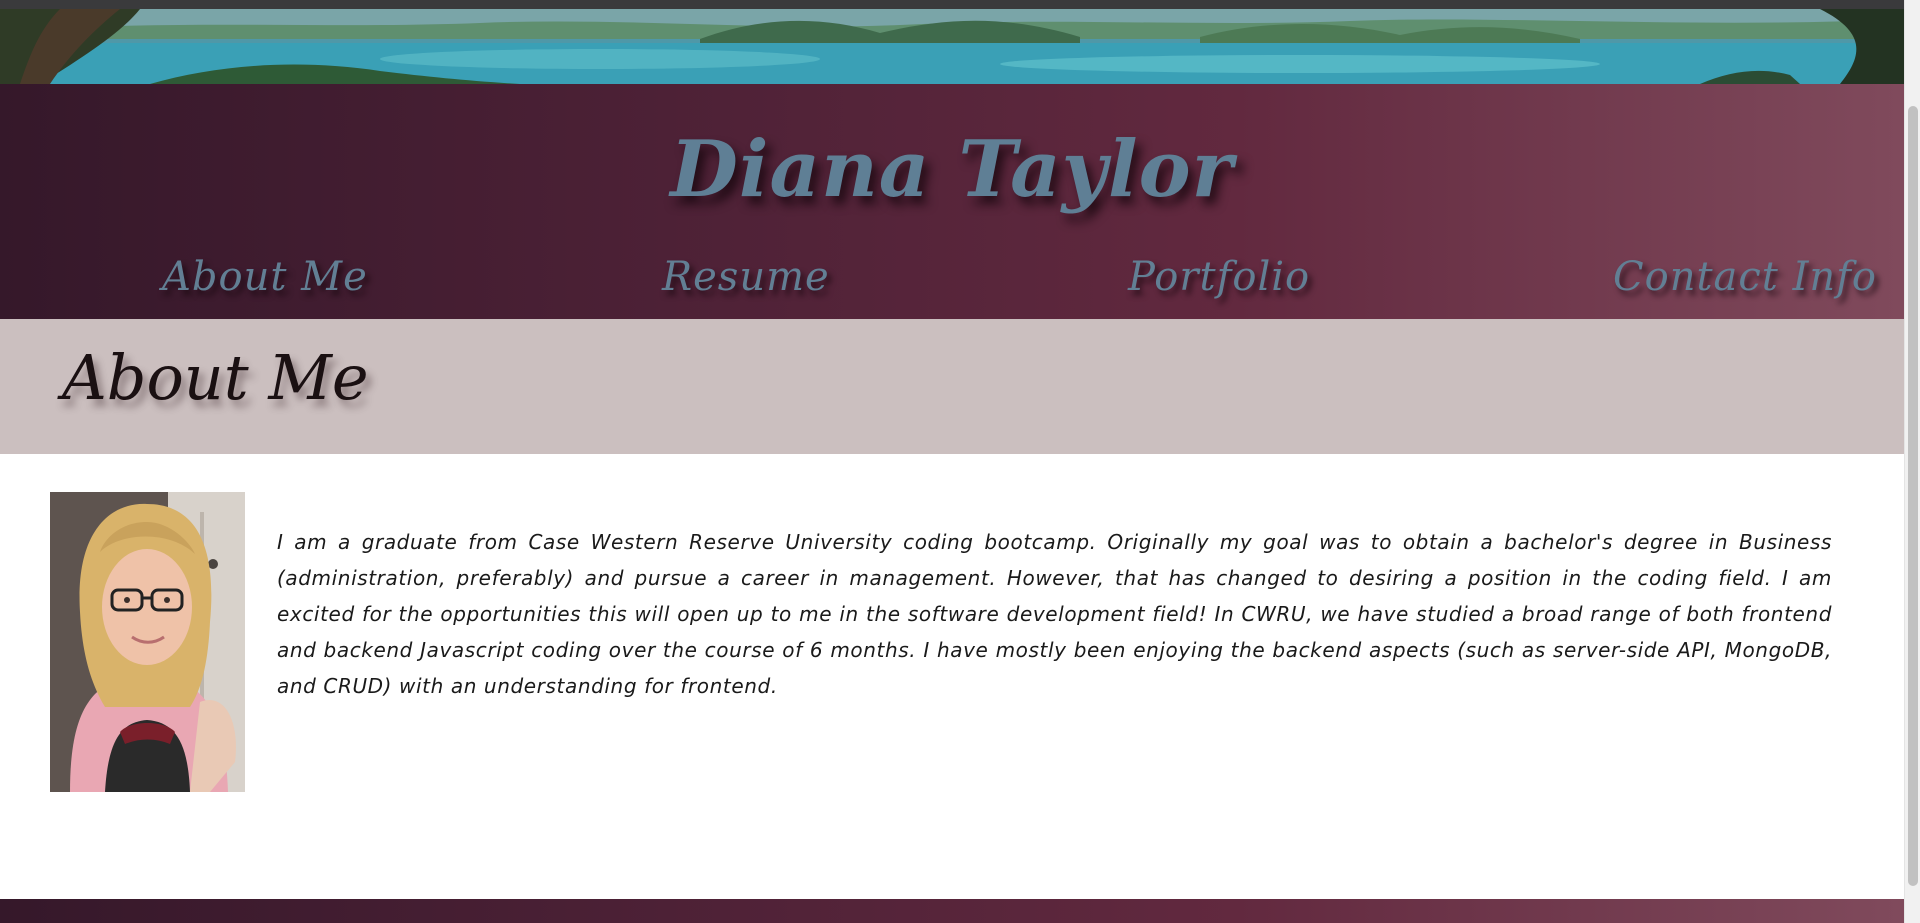 Image resolution: width=1920 pixels, height=923 pixels. Describe the element at coordinates (147, 642) in the screenshot. I see `profile-photo` at that location.